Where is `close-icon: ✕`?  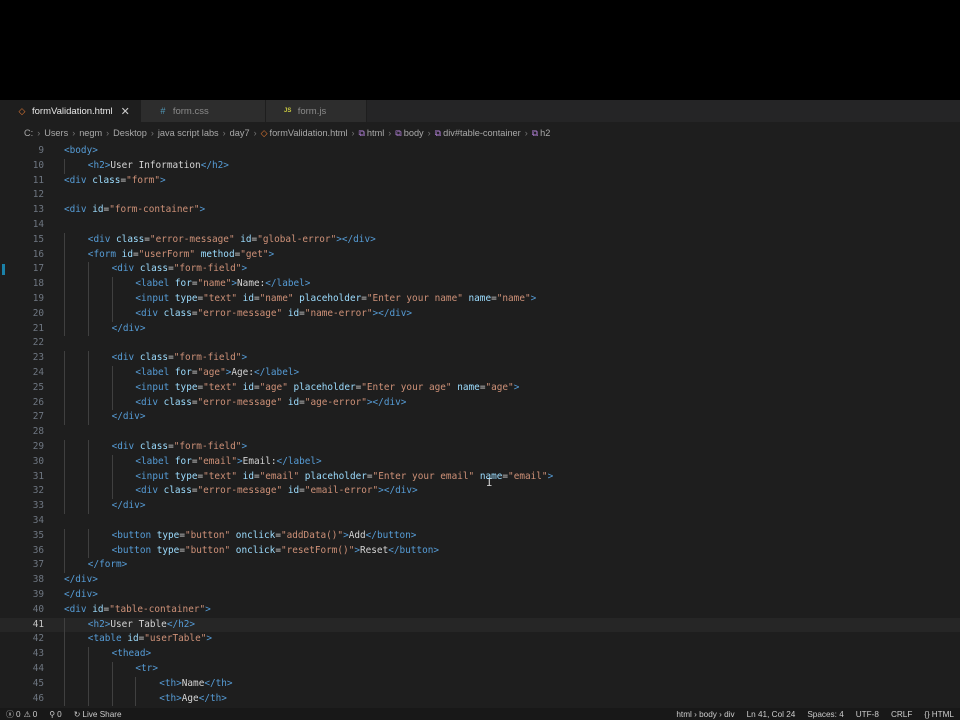 close-icon: ✕ is located at coordinates (125, 111).